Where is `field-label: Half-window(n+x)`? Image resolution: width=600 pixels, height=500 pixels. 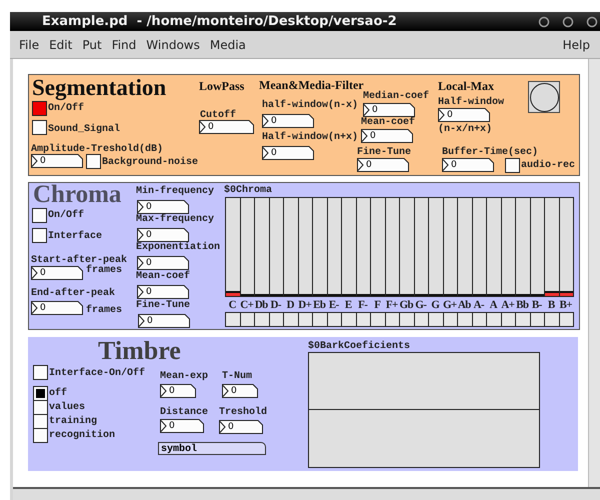 field-label: Half-window(n+x) is located at coordinates (310, 137).